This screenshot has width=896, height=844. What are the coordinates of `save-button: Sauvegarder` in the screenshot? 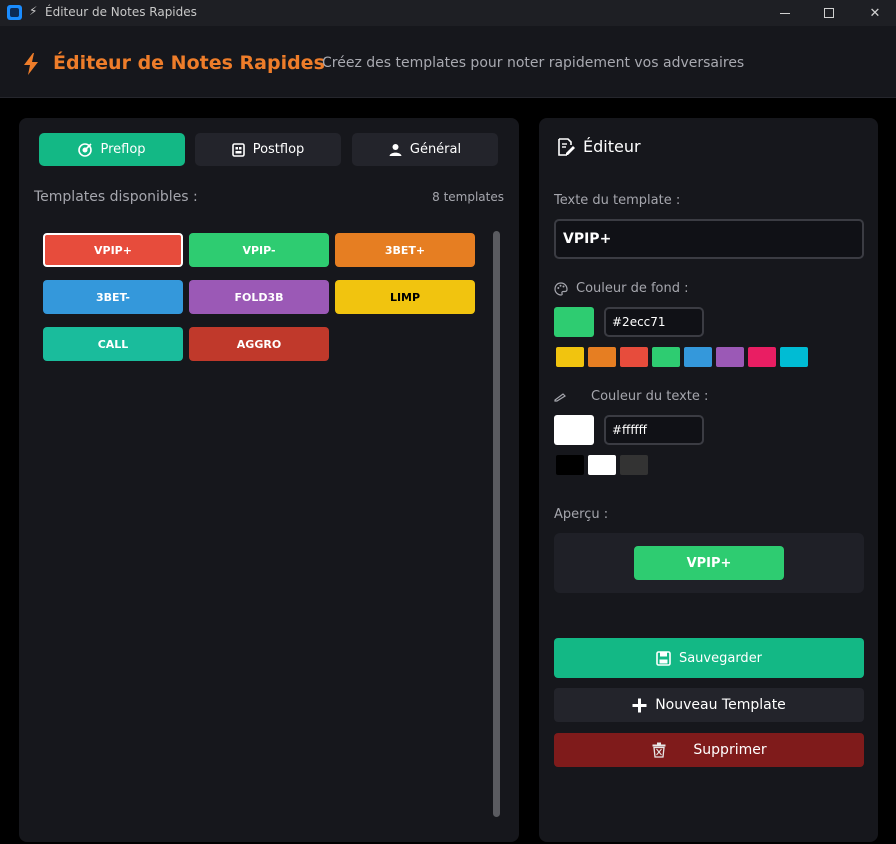 It's located at (709, 658).